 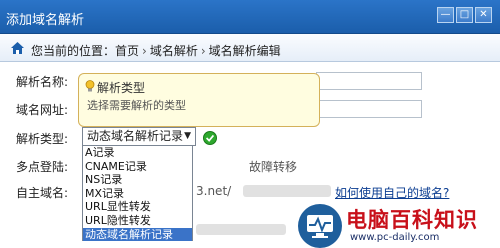 What do you see at coordinates (320, 226) in the screenshot?
I see `monitor-logo-icon` at bounding box center [320, 226].